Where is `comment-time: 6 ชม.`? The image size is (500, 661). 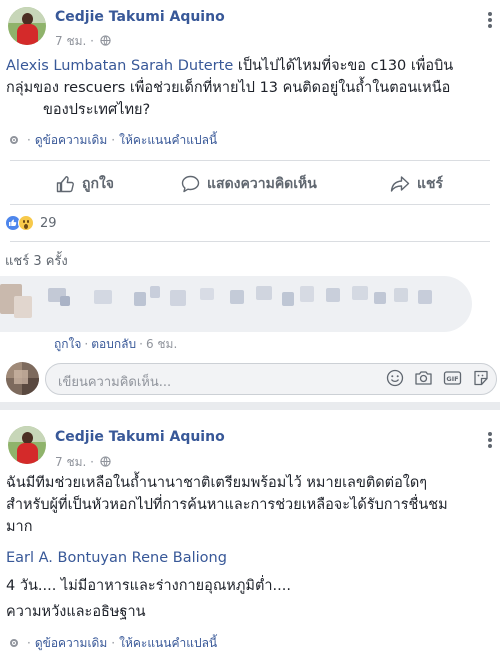 comment-time: 6 ชม. is located at coordinates (161, 344).